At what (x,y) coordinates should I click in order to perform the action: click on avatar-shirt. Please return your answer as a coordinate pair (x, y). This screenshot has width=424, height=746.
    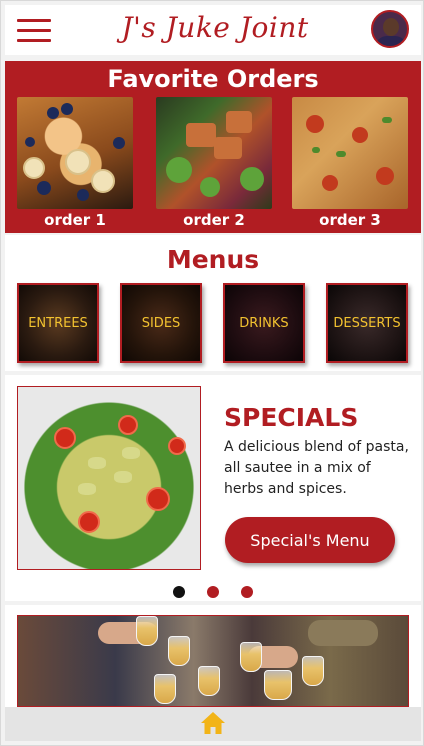
    Looking at the image, I should click on (391, 41).